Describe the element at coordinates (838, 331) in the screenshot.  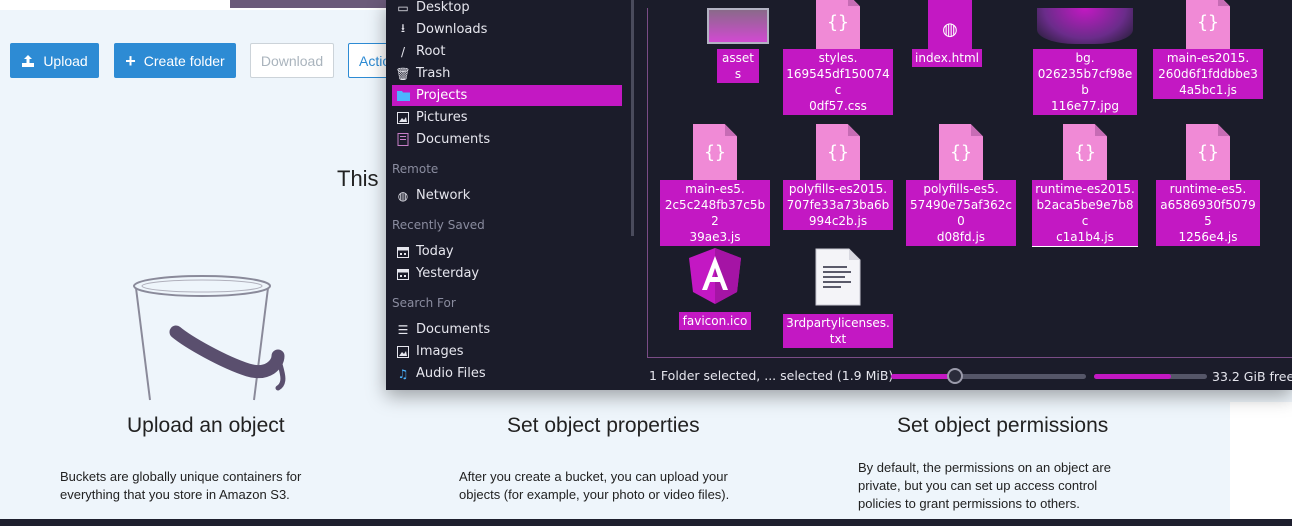
I see `file-name: 3rdpartylicenses. txt` at that location.